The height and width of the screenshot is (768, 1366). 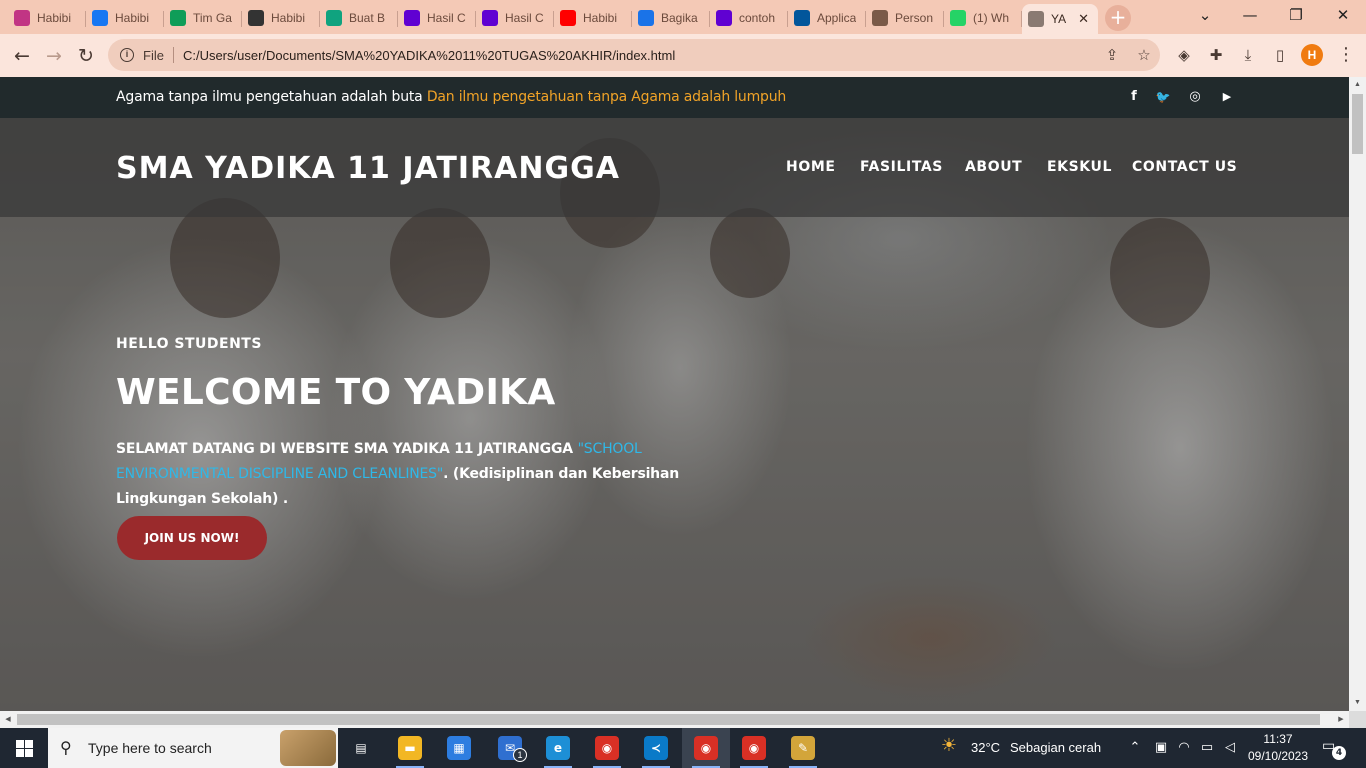 What do you see at coordinates (1346, 55) in the screenshot?
I see `browser-menu-icon: ⋮` at bounding box center [1346, 55].